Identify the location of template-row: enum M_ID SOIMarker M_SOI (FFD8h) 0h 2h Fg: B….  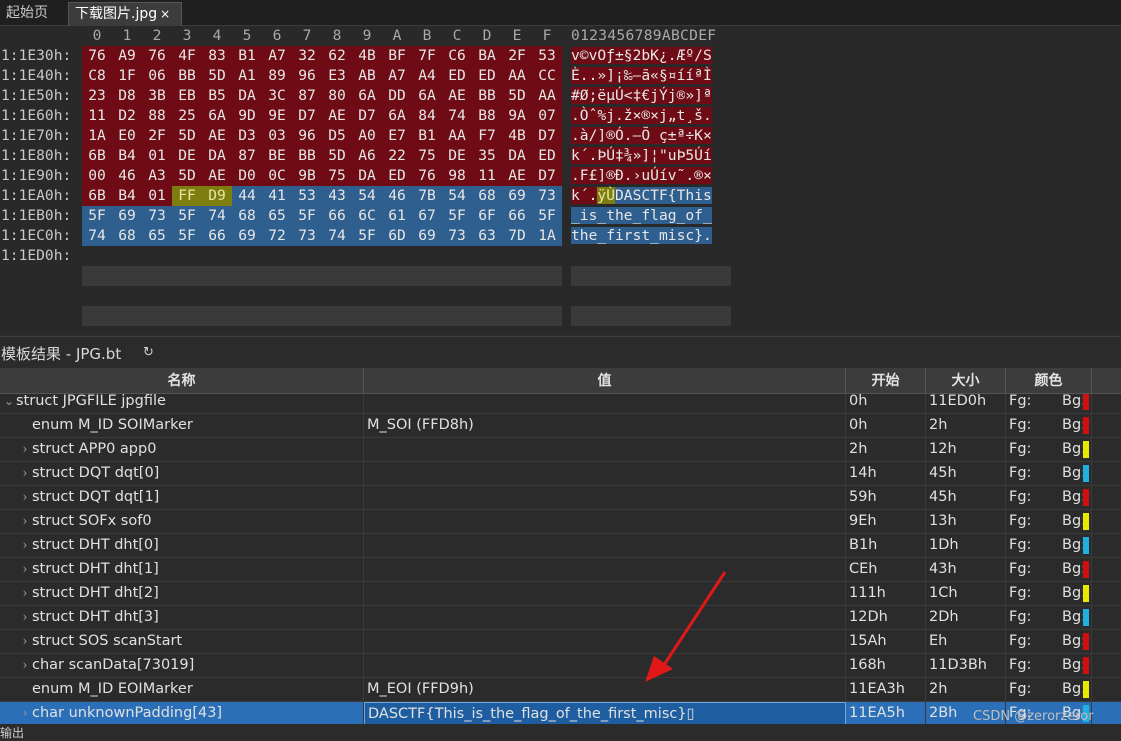
(560, 426).